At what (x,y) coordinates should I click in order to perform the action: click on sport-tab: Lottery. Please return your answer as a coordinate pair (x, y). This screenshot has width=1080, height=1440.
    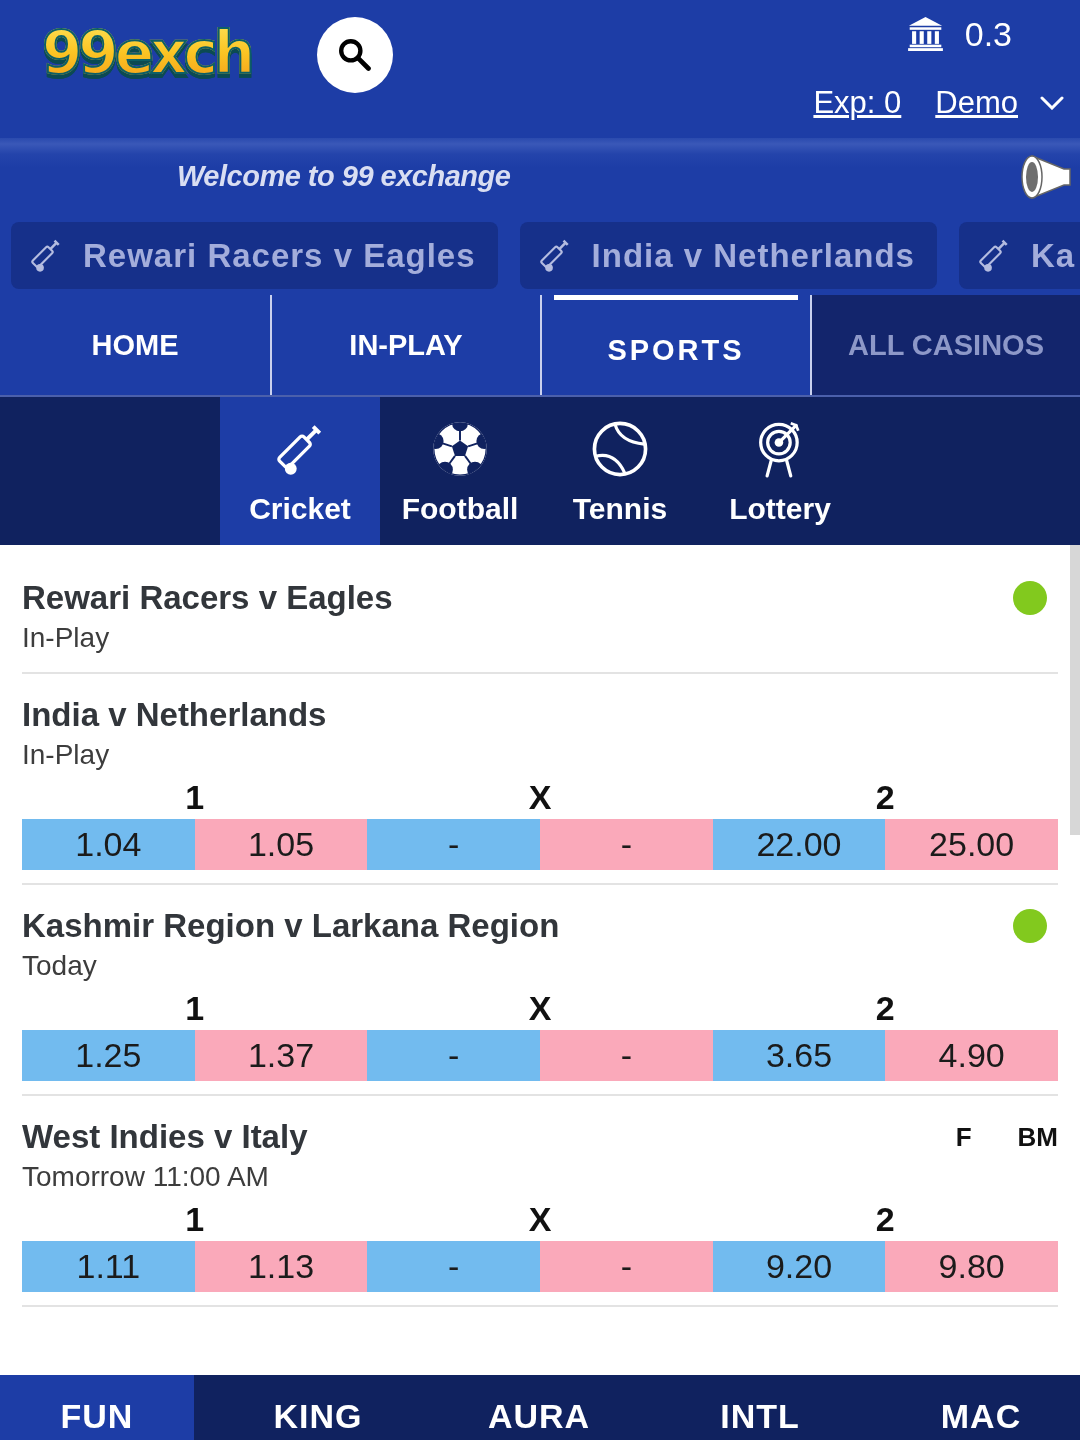
    Looking at the image, I should click on (780, 471).